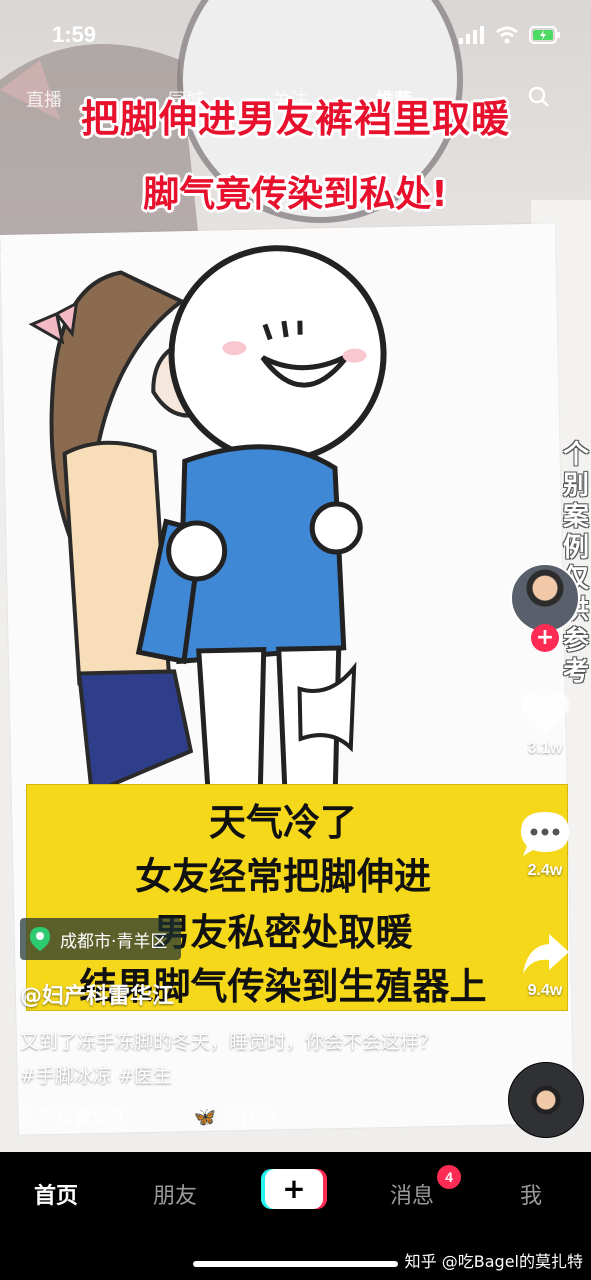 The width and height of the screenshot is (591, 1280). Describe the element at coordinates (575, 672) in the screenshot. I see `disclaimer-char: 考` at that location.